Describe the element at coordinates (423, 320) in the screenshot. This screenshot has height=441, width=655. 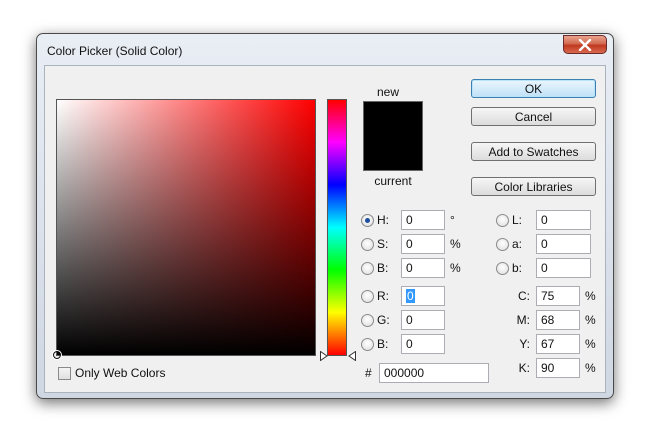
I see `green-field: 0` at that location.